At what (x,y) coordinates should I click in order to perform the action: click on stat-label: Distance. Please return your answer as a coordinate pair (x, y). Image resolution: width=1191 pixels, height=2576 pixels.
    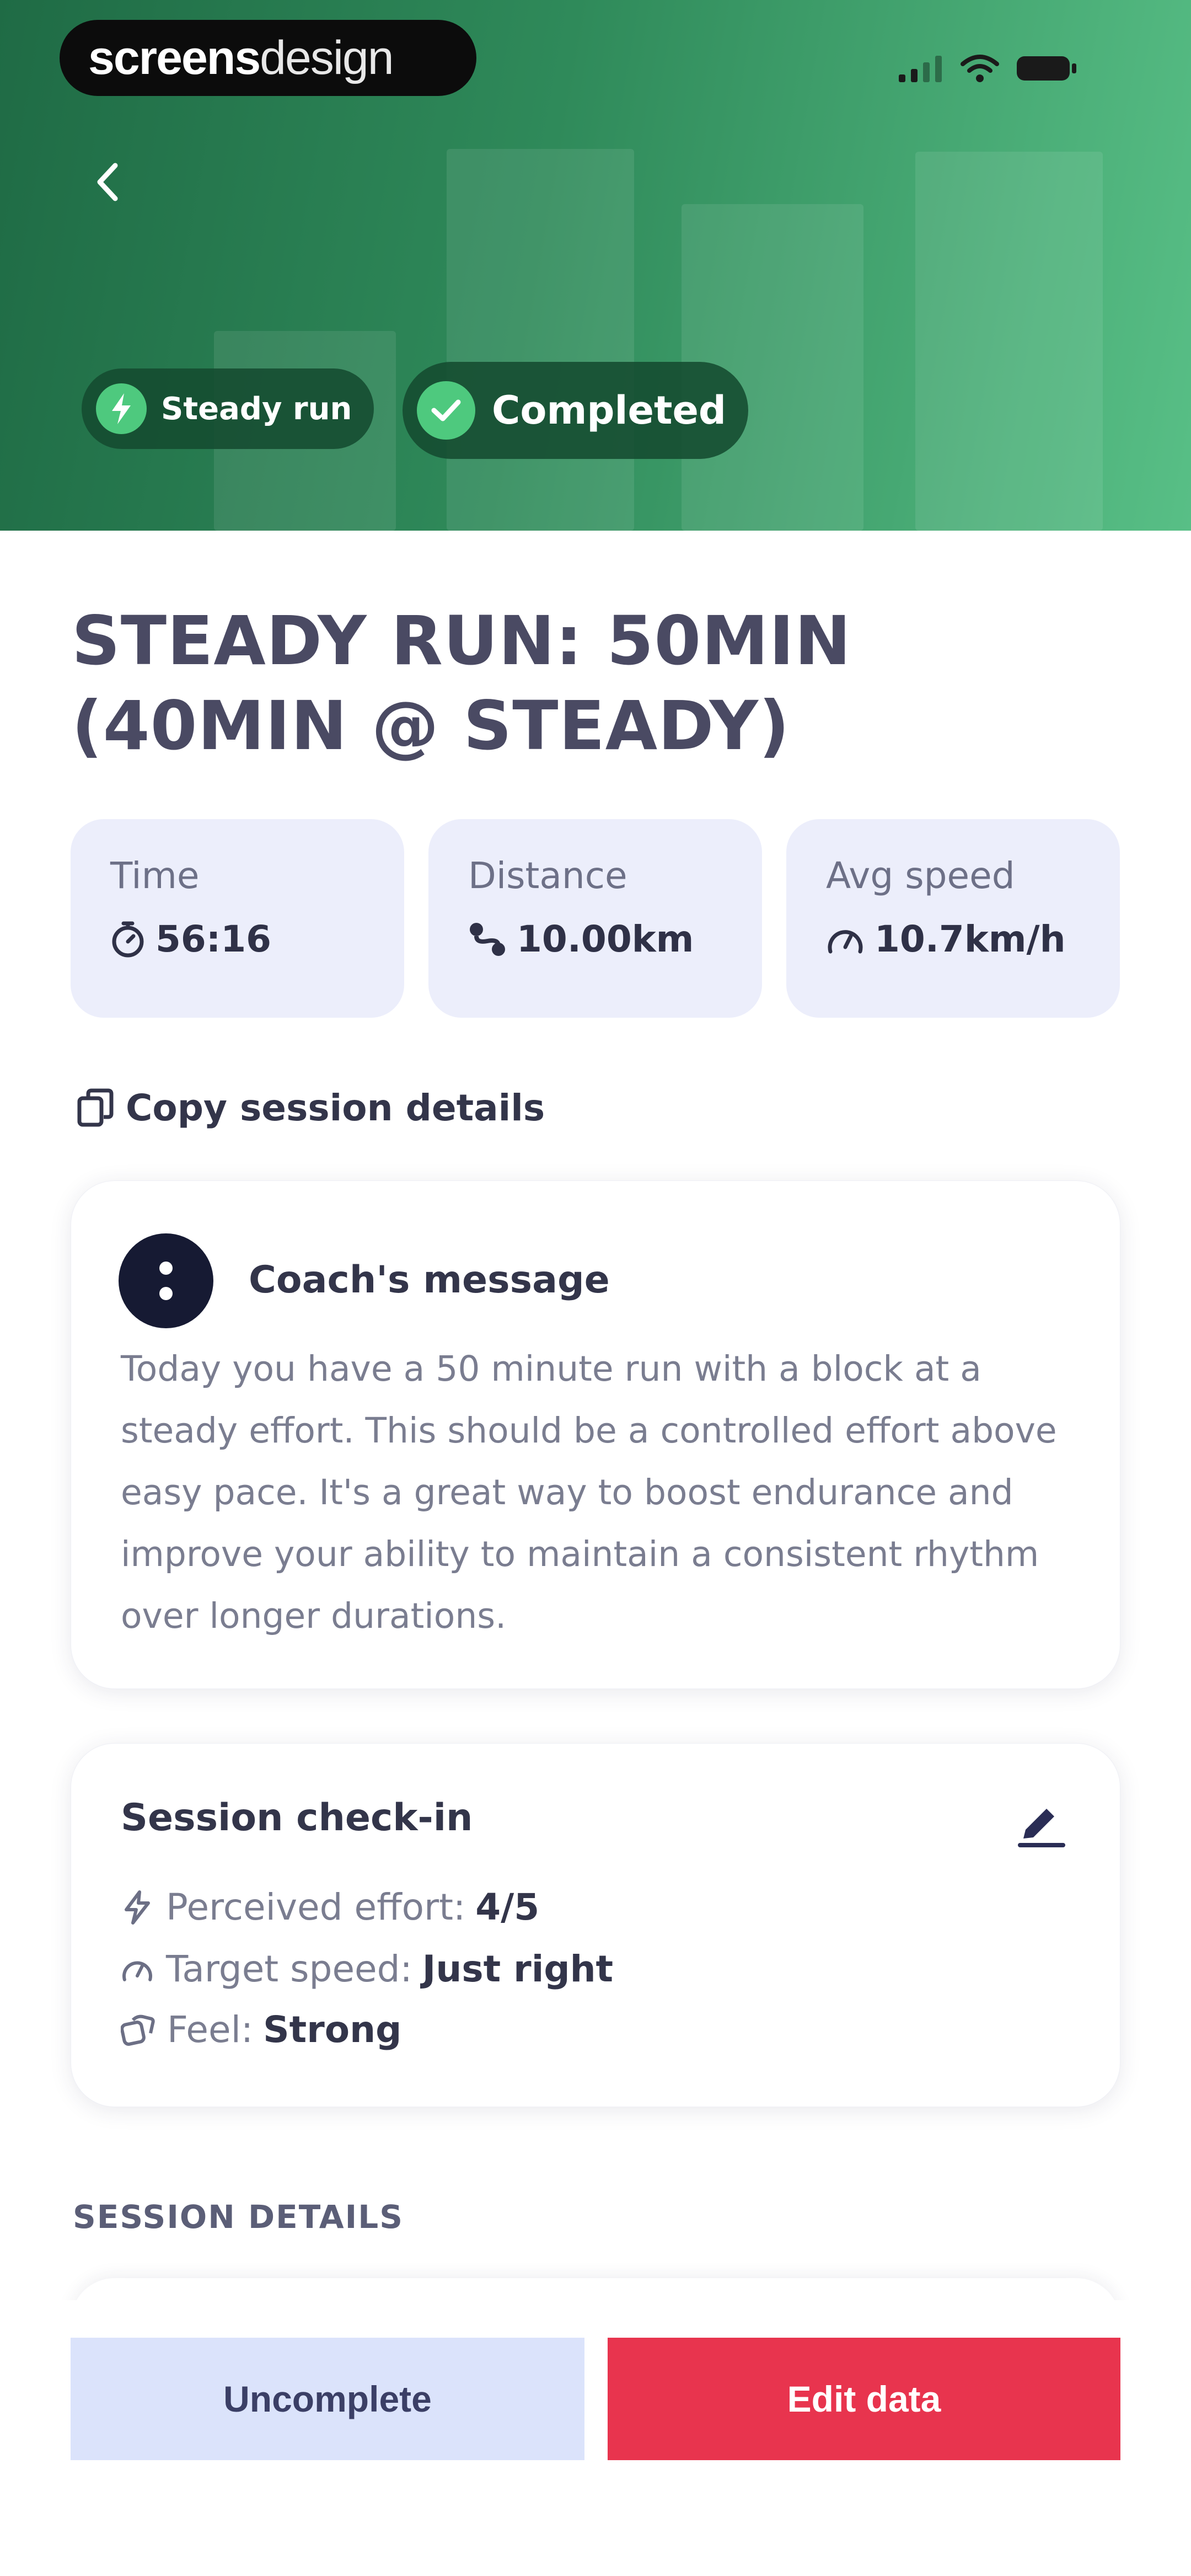
    Looking at the image, I should click on (547, 875).